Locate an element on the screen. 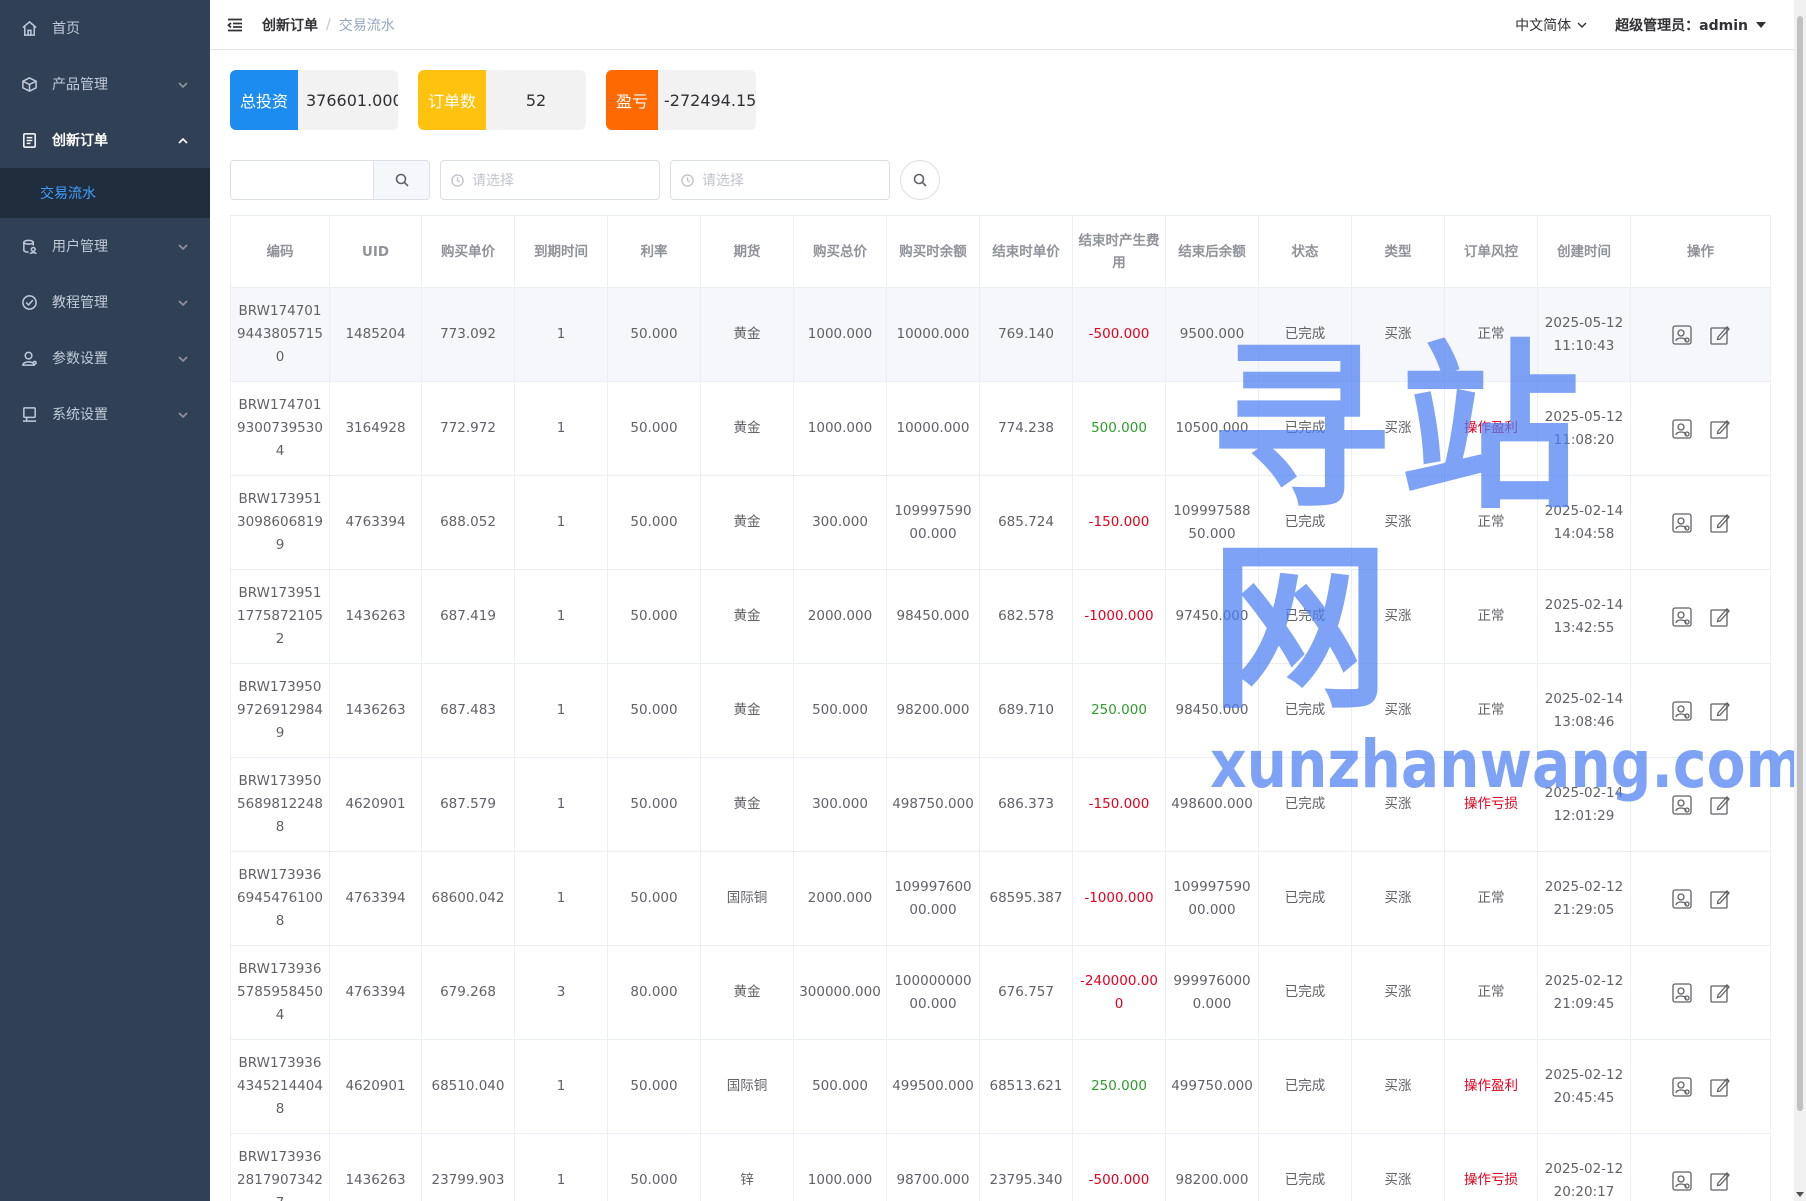  sidebar-subitem-transactions: 交易流水 is located at coordinates (105, 193).